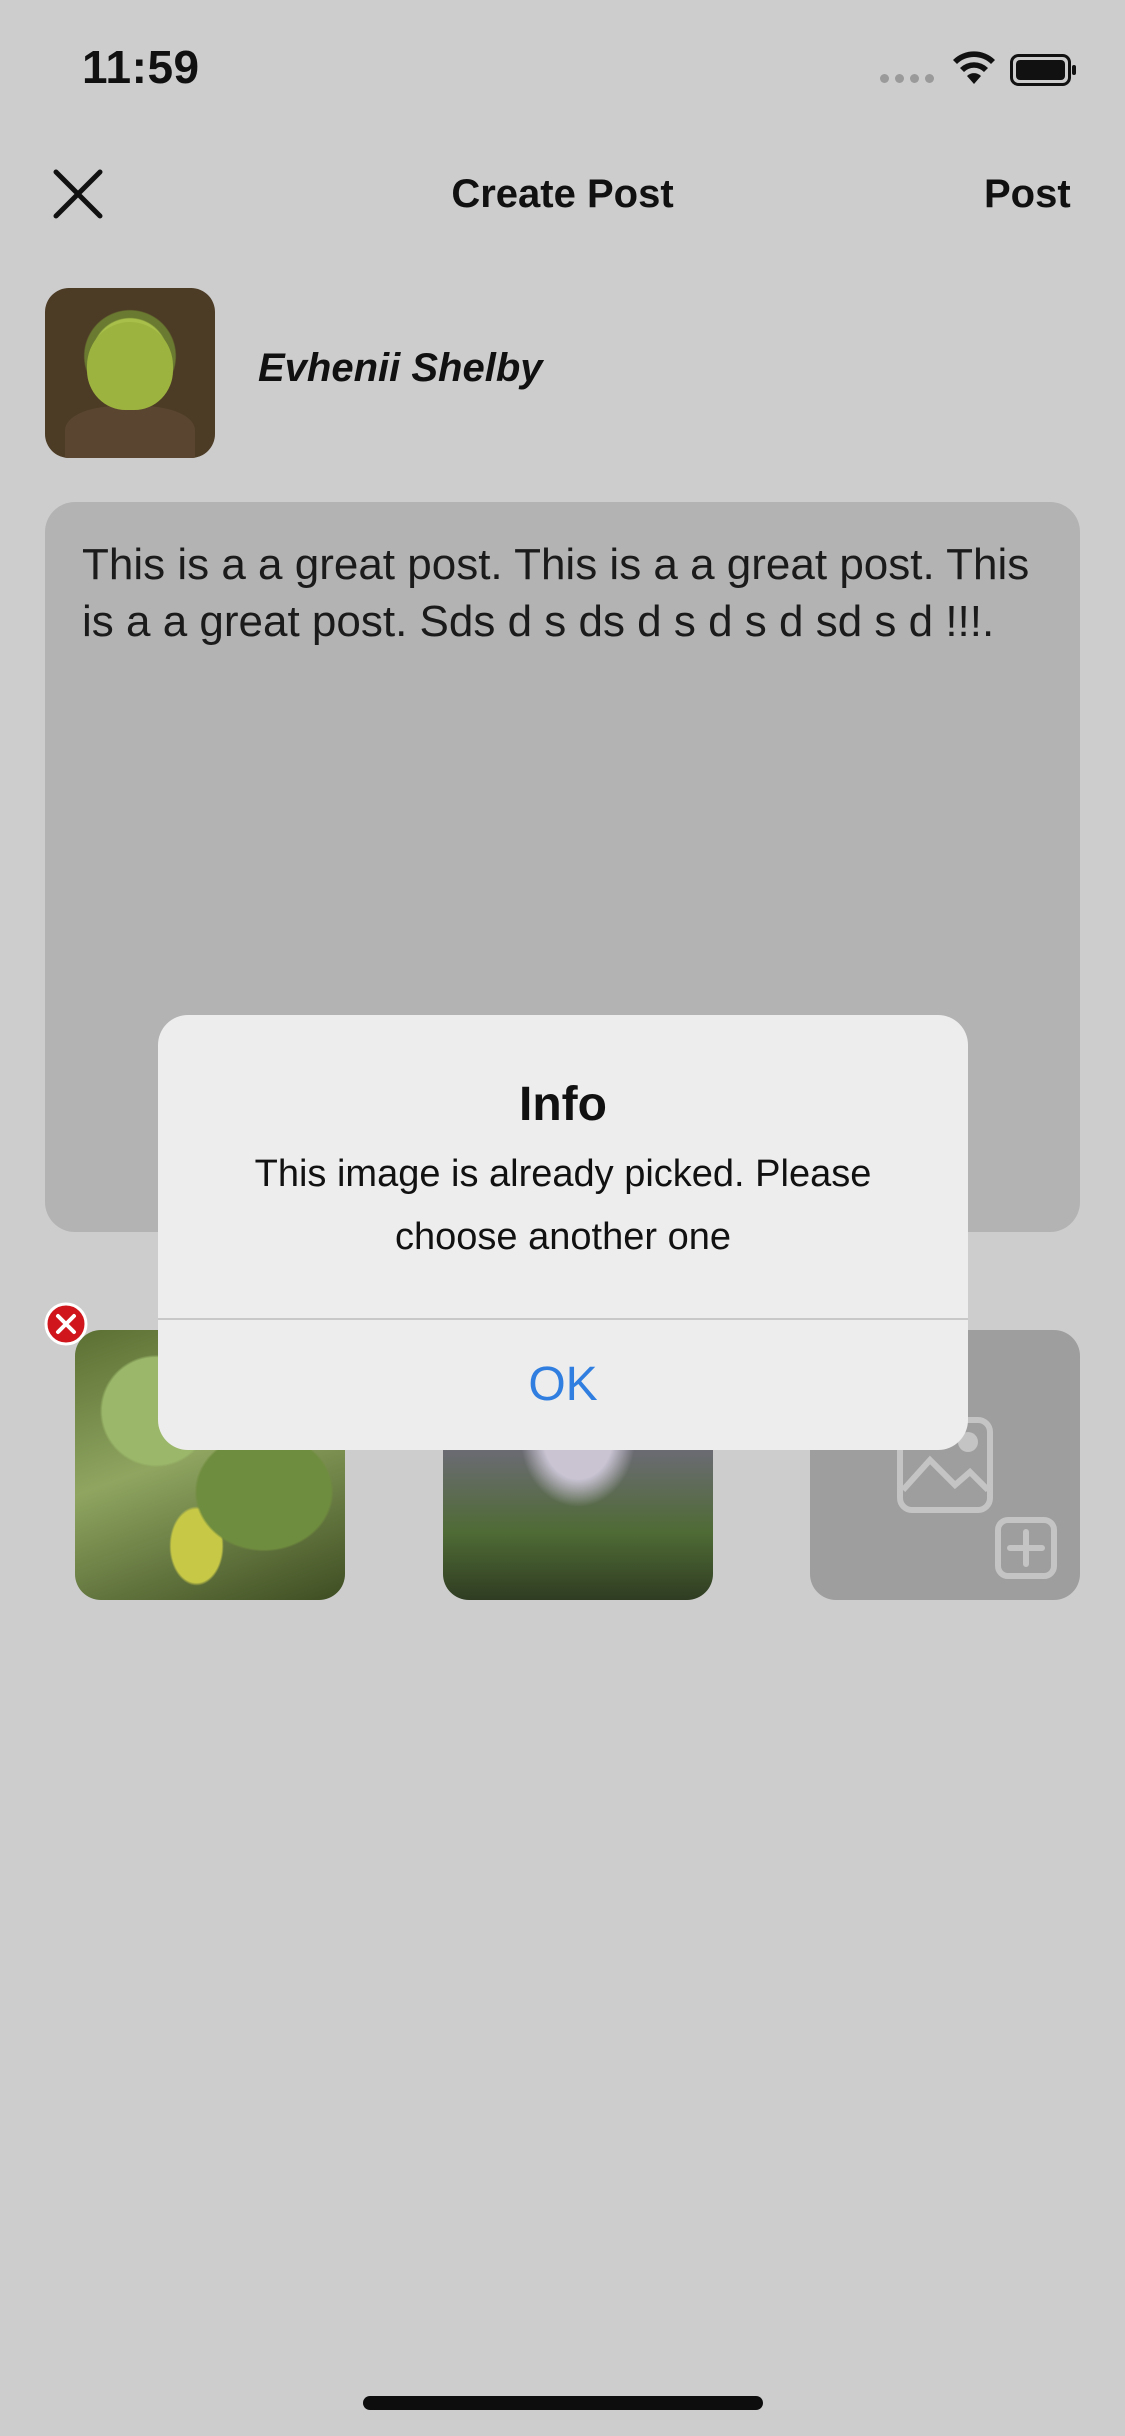  What do you see at coordinates (563, 2403) in the screenshot?
I see `home-indicator` at bounding box center [563, 2403].